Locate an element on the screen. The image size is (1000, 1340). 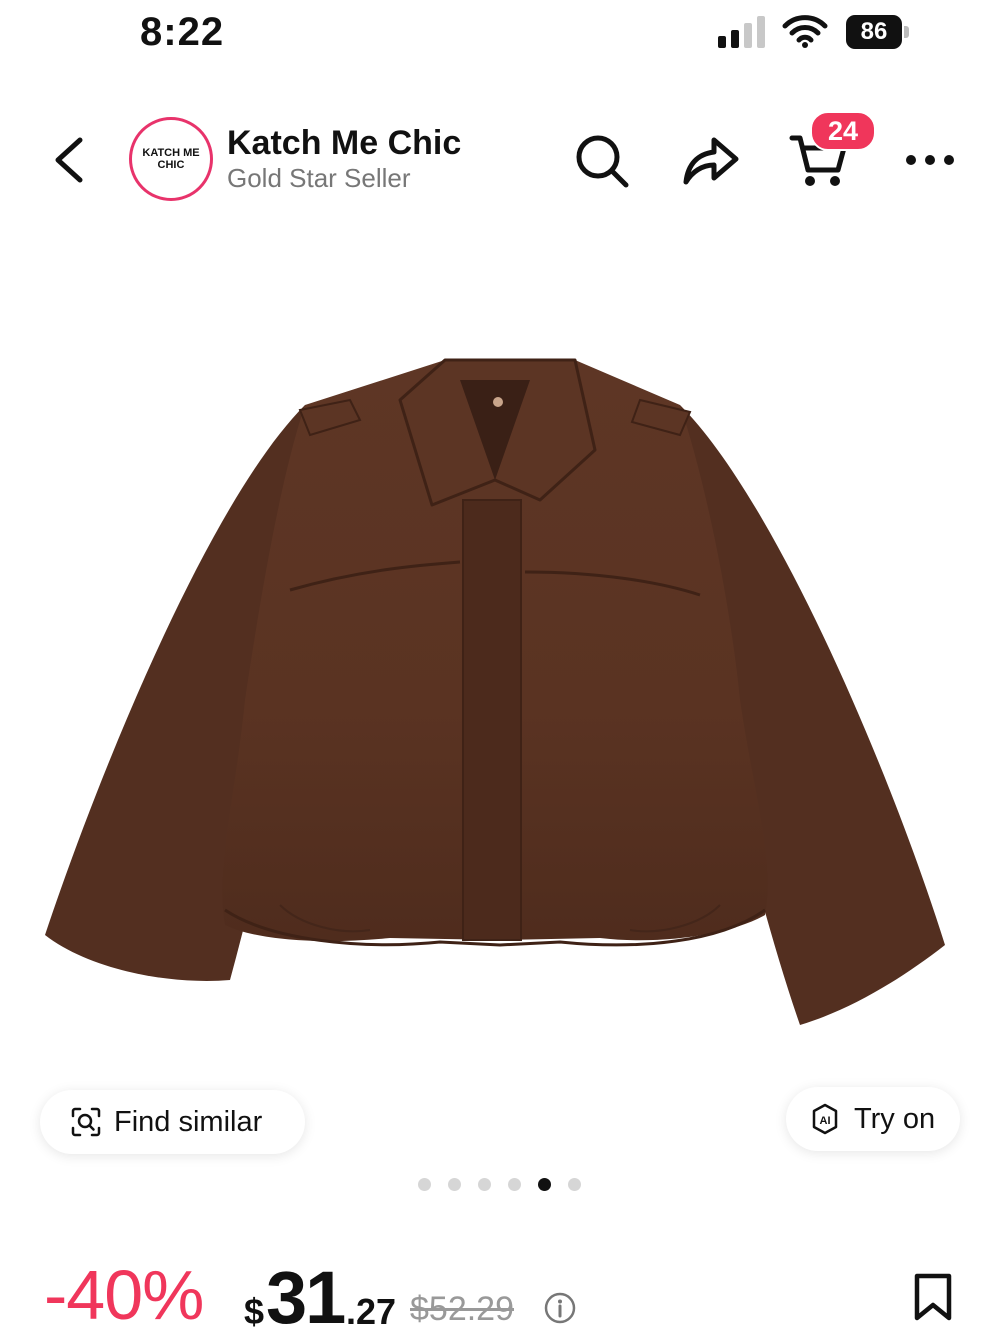
search-icon is located at coordinates (602, 160).